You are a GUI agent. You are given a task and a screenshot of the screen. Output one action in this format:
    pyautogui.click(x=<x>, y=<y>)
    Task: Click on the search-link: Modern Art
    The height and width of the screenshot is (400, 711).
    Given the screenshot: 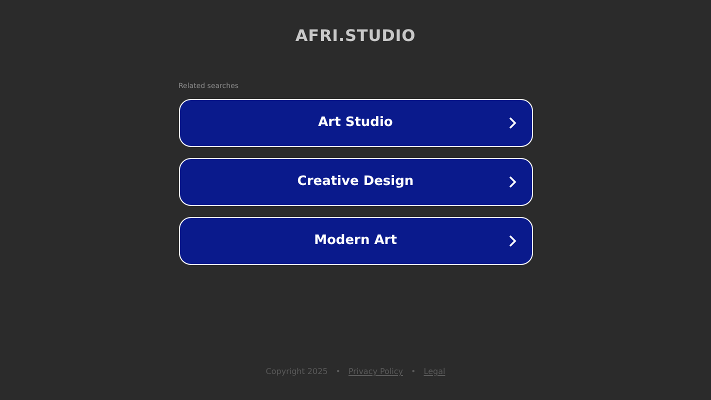 What is the action you would take?
    pyautogui.click(x=355, y=240)
    